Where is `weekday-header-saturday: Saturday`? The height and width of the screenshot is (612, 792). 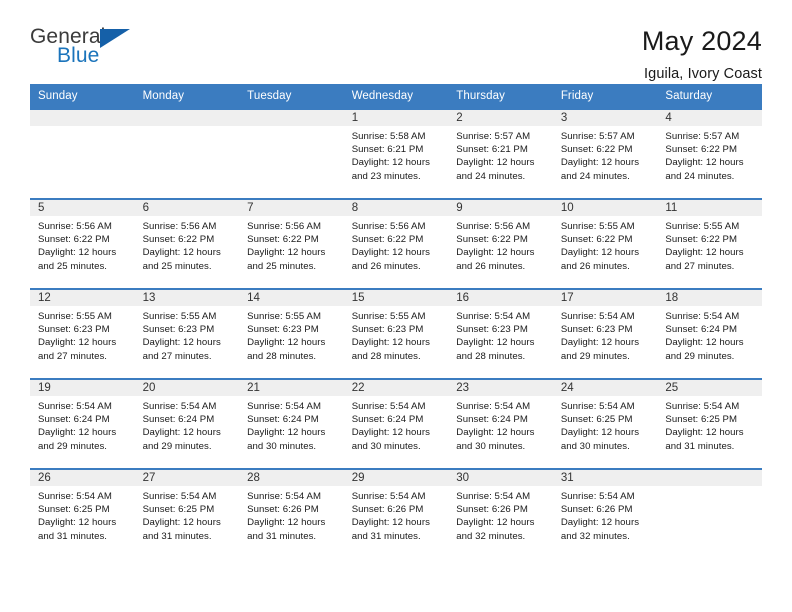
weekday-header-saturday: Saturday is located at coordinates (709, 96).